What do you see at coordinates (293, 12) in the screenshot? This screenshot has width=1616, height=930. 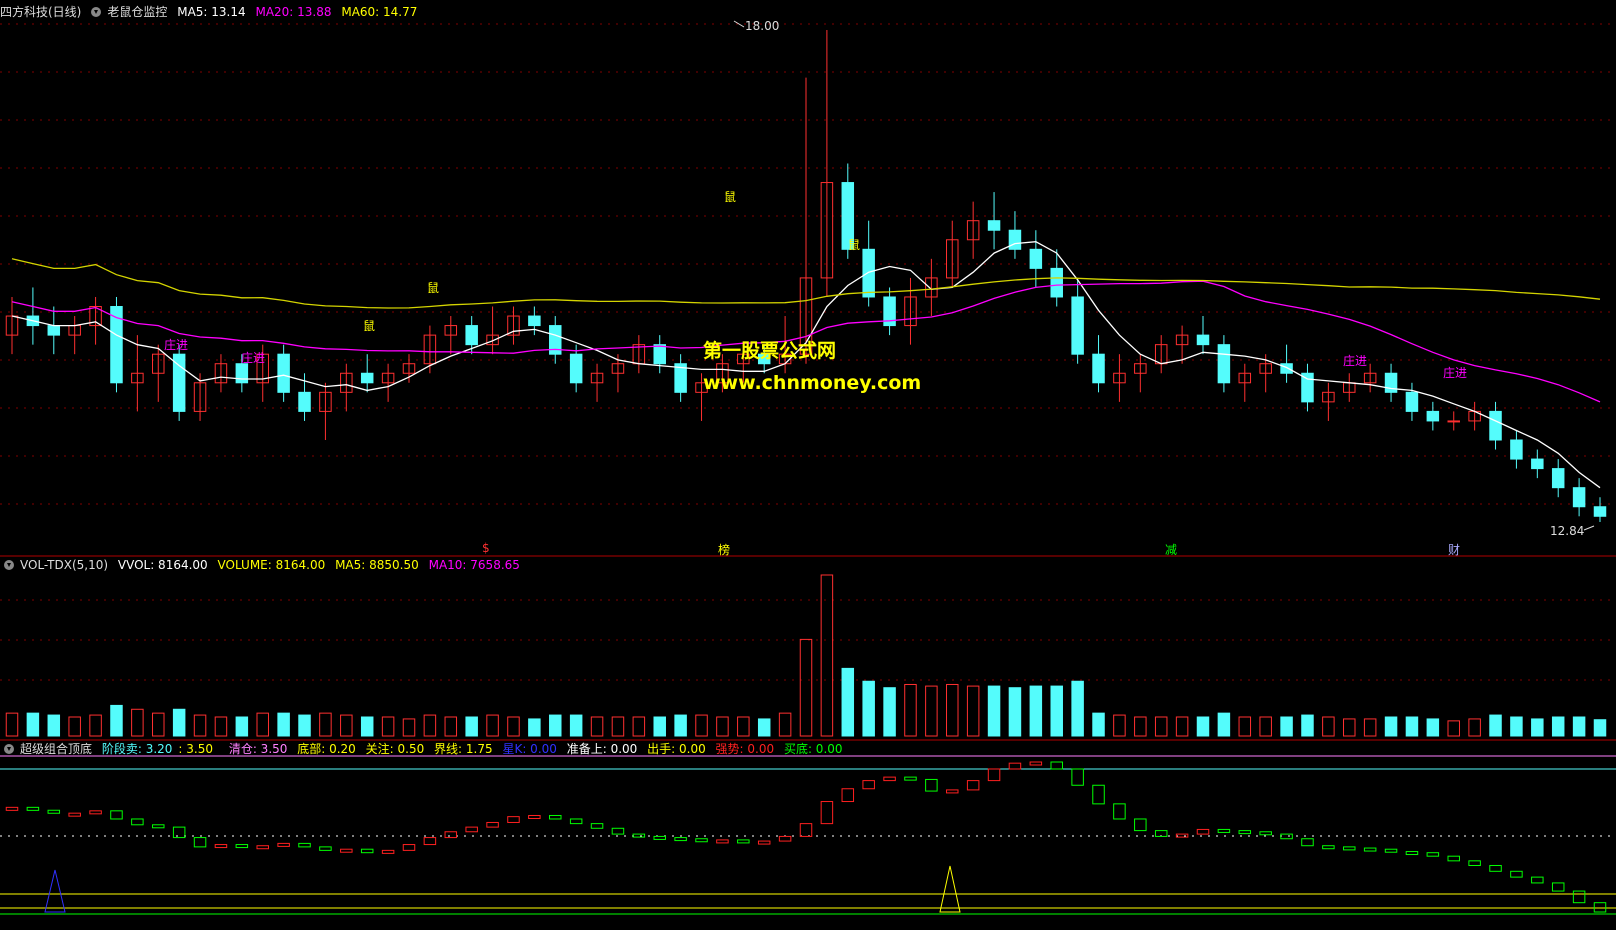 I see `ma20-label: MA20: 13.88` at bounding box center [293, 12].